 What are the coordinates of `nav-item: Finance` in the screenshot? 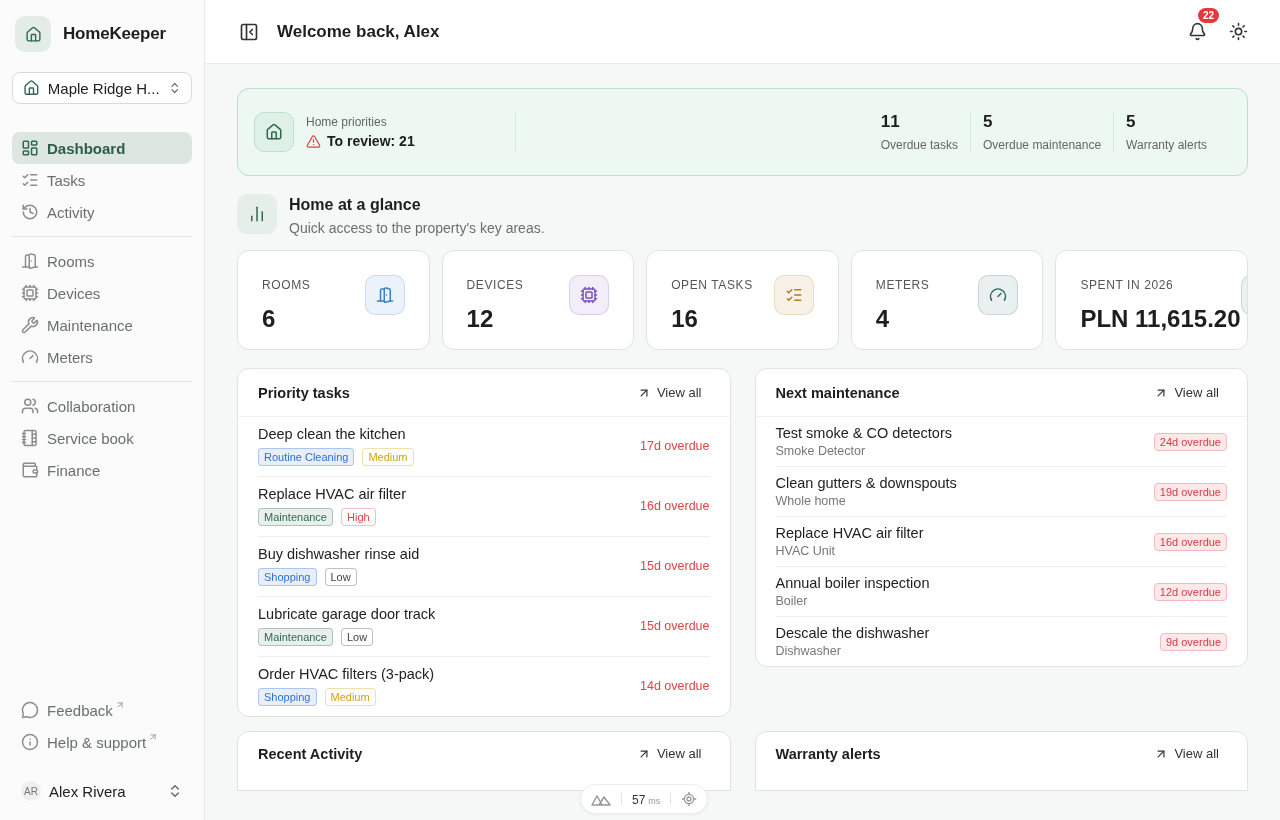 It's located at (102, 470).